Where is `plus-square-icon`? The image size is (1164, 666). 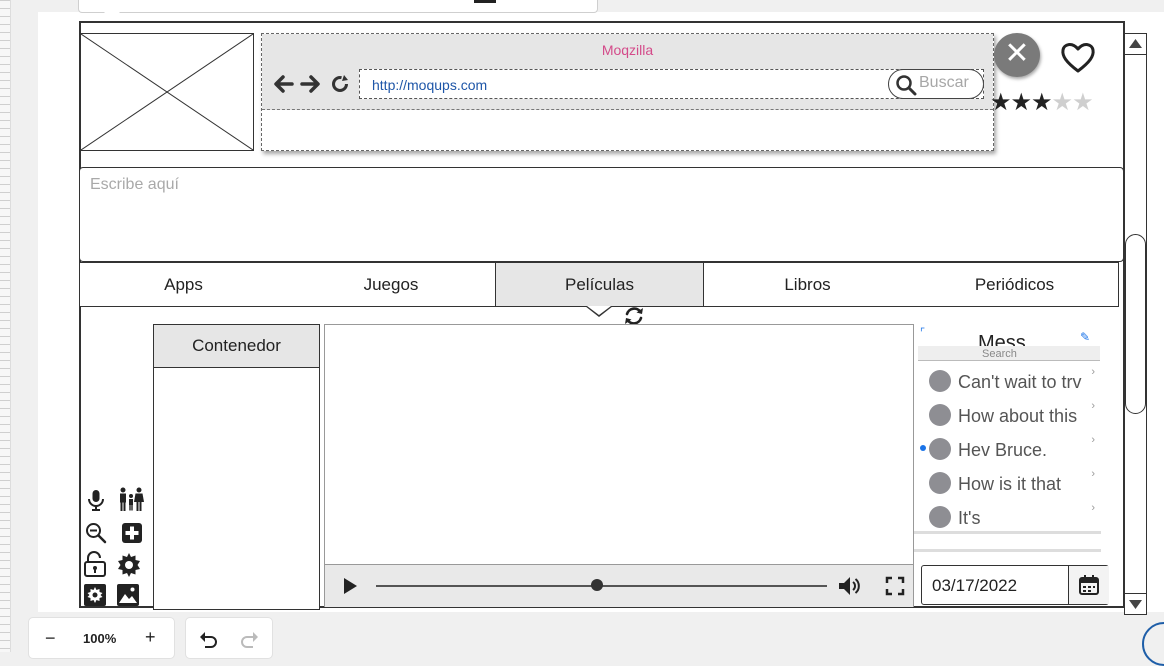
plus-square-icon is located at coordinates (132, 533).